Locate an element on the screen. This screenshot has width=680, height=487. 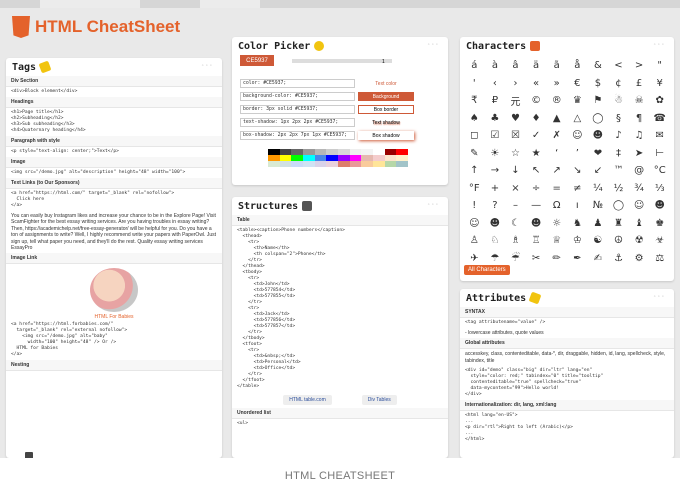
character-cell: € is located at coordinates (577, 84).